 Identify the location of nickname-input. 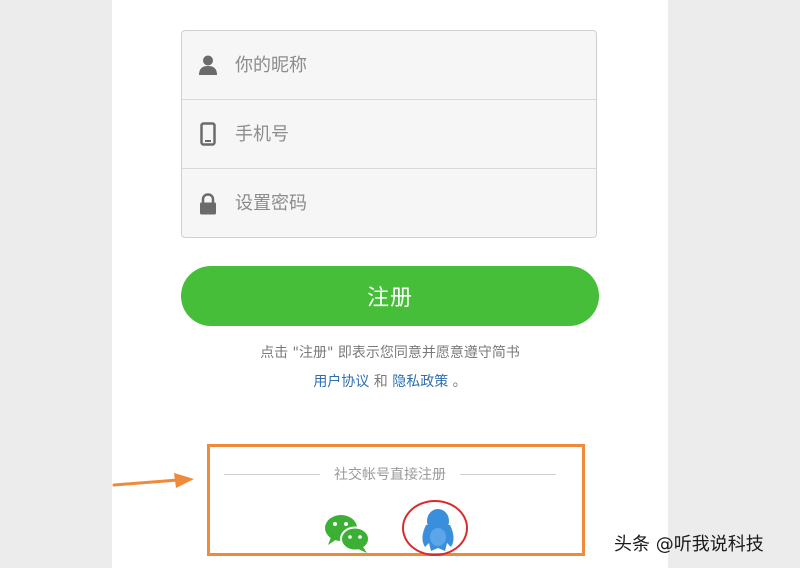
(405, 65).